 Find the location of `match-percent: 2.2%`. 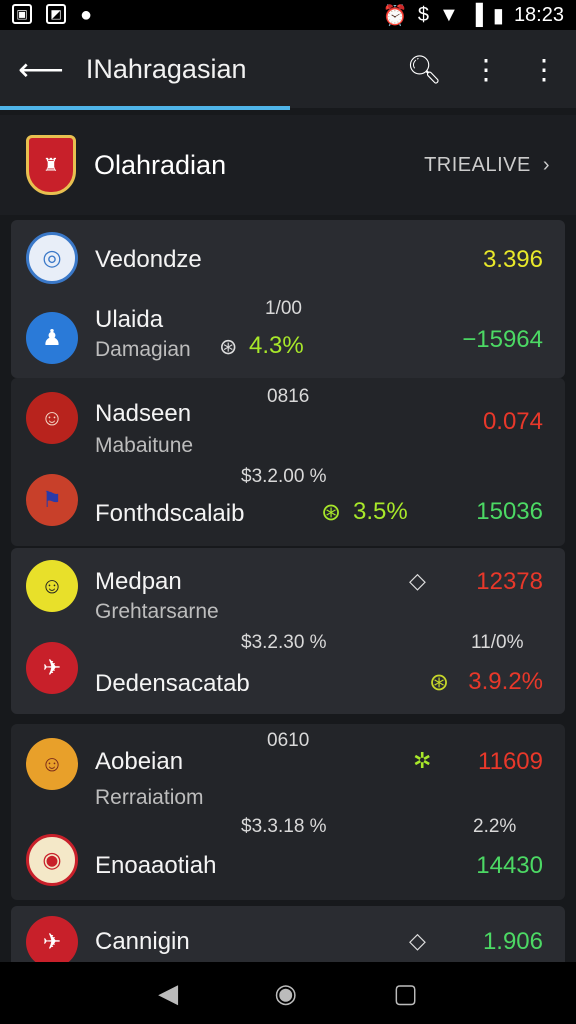

match-percent: 2.2% is located at coordinates (495, 826).